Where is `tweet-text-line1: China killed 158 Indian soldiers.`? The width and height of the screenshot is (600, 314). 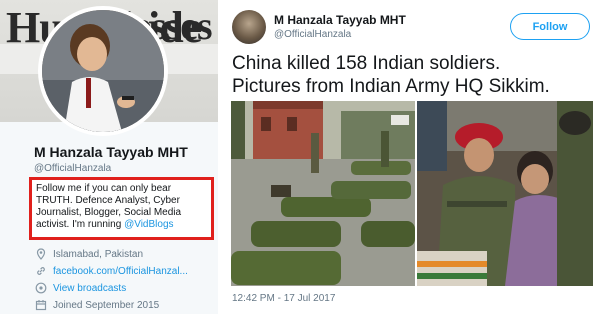 tweet-text-line1: China killed 158 Indian soldiers. is located at coordinates (366, 63).